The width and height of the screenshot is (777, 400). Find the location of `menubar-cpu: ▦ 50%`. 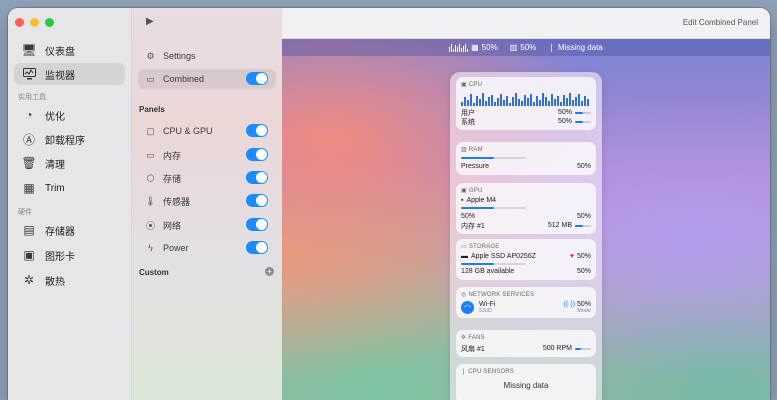

menubar-cpu: ▦ 50% is located at coordinates (473, 47).